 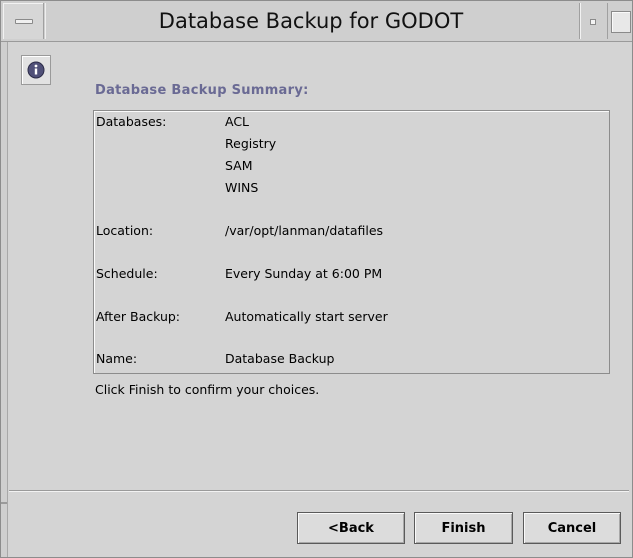 I want to click on title-bar: Database Backup for GODOT, so click(x=316, y=21).